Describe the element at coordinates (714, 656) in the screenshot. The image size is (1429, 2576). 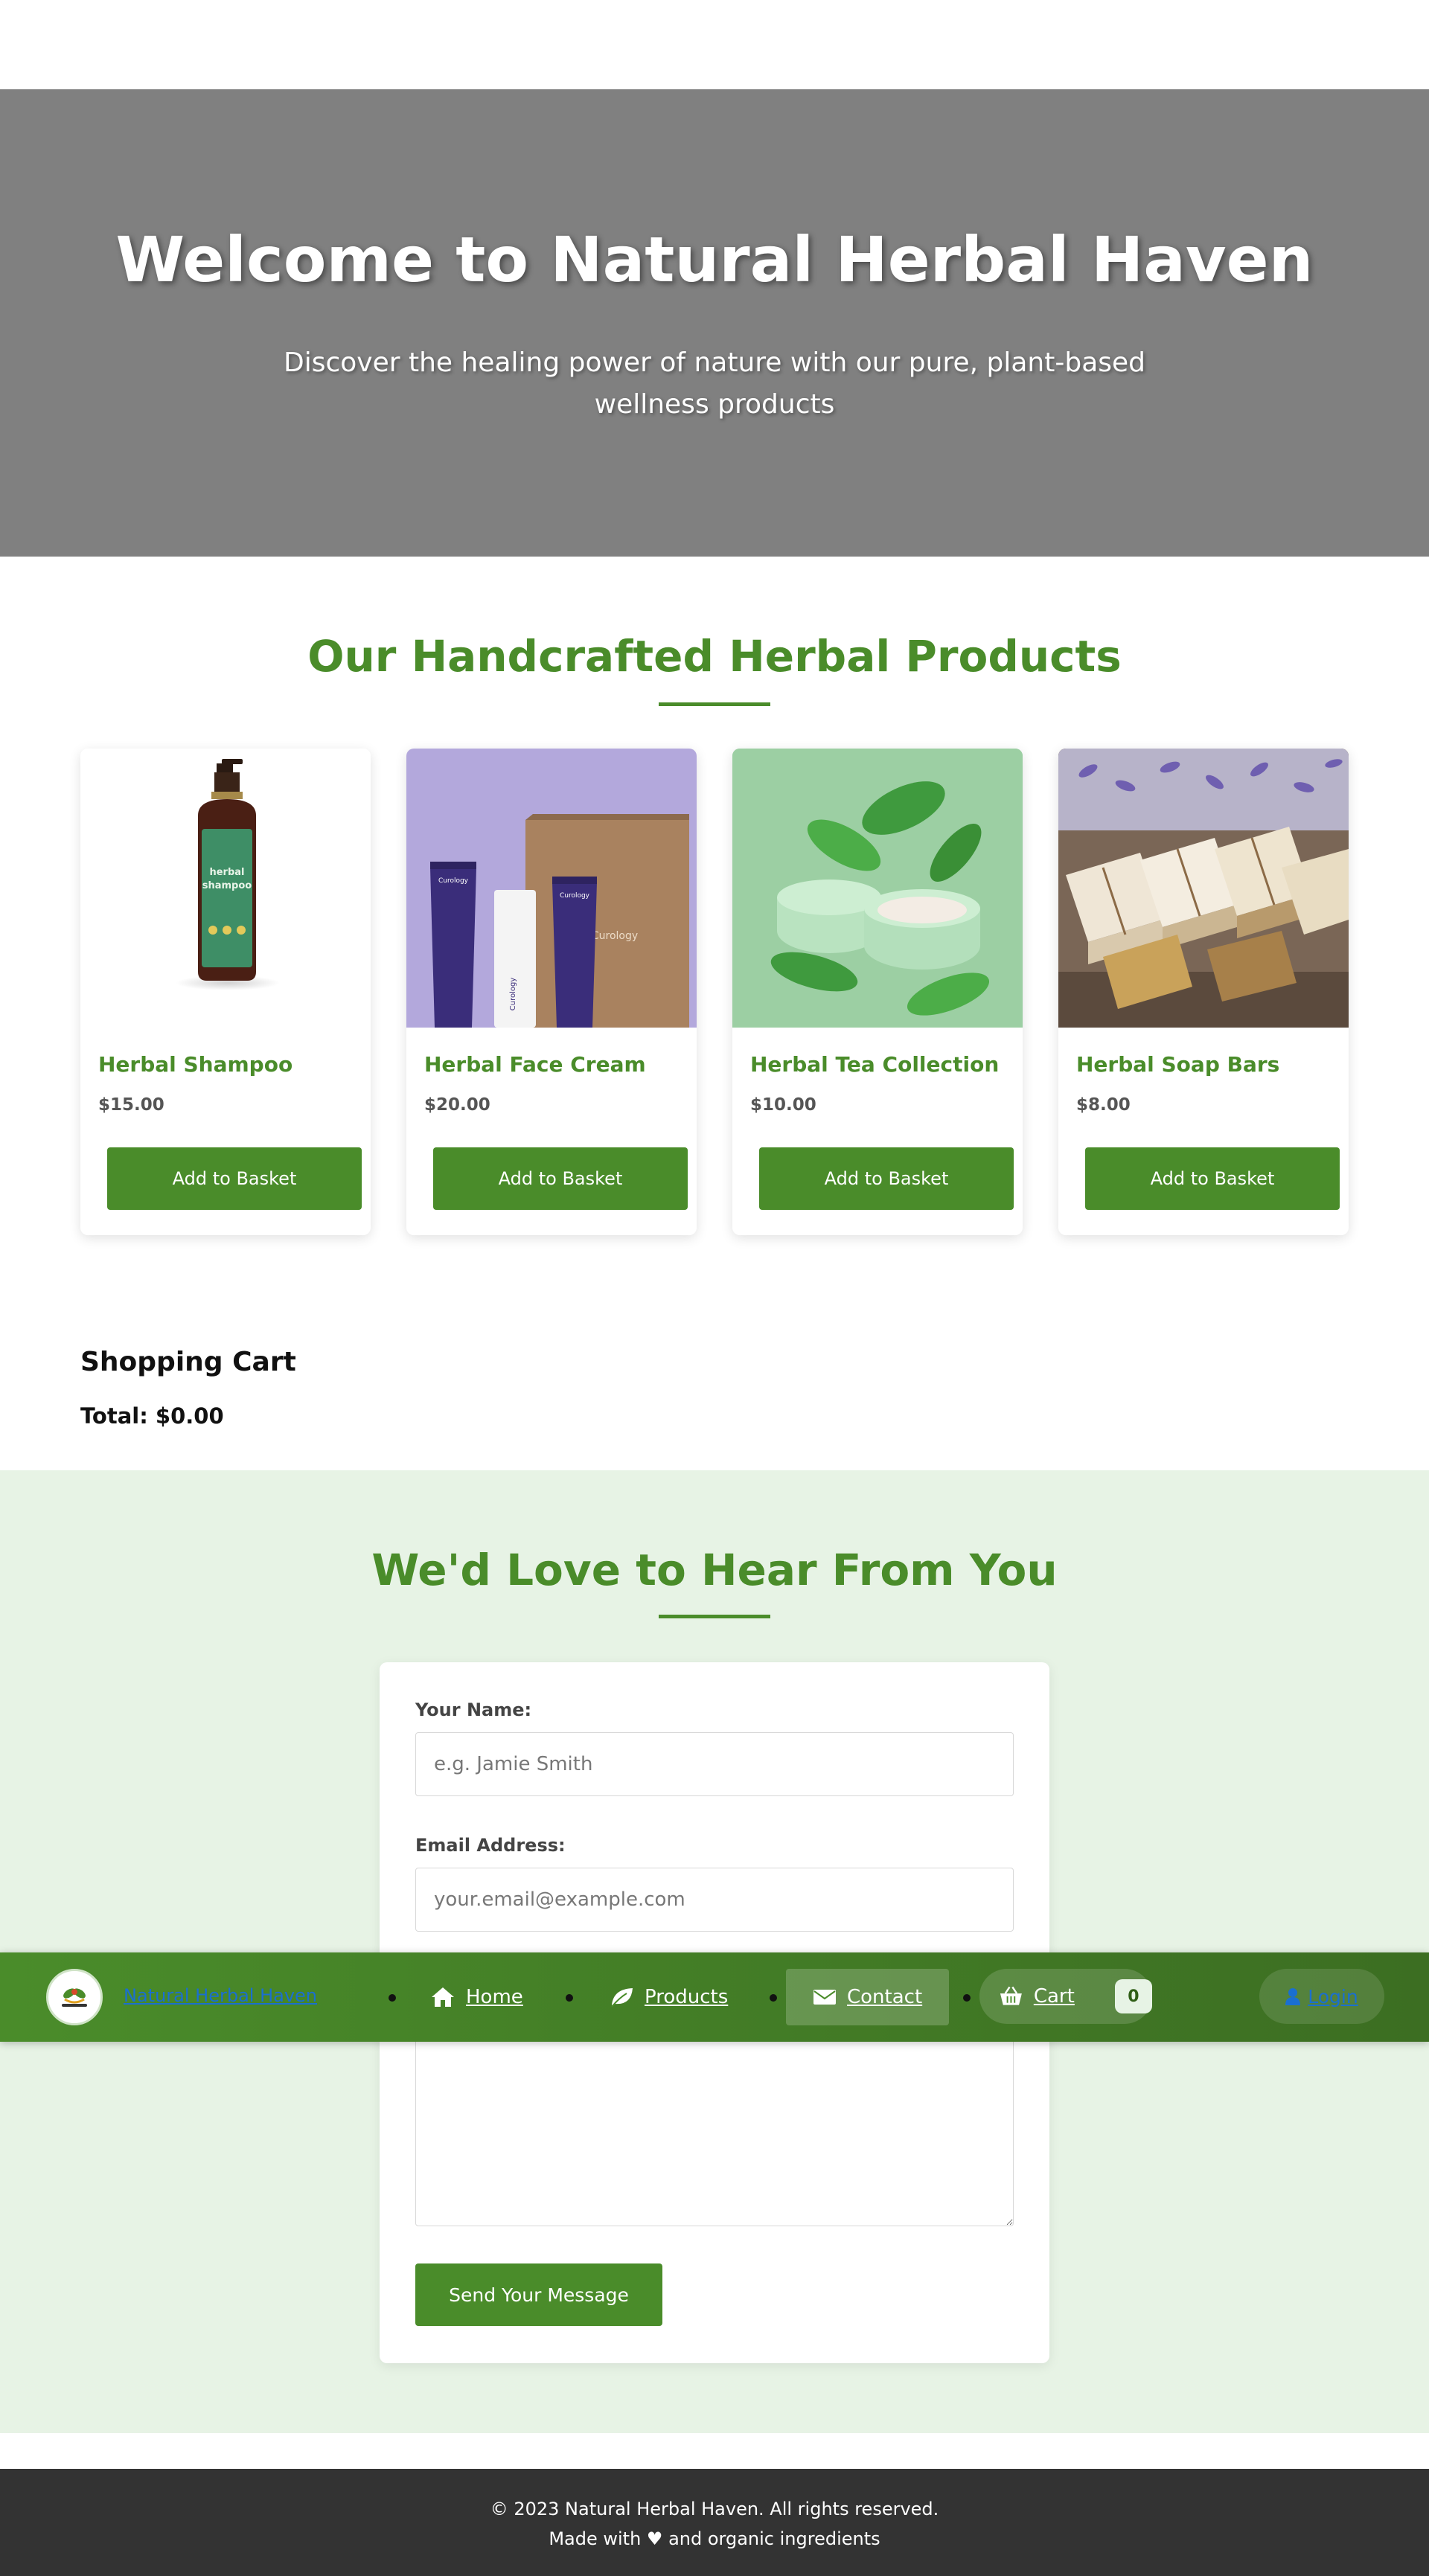
I see `products-heading: Our Handcrafted Herbal Products` at that location.